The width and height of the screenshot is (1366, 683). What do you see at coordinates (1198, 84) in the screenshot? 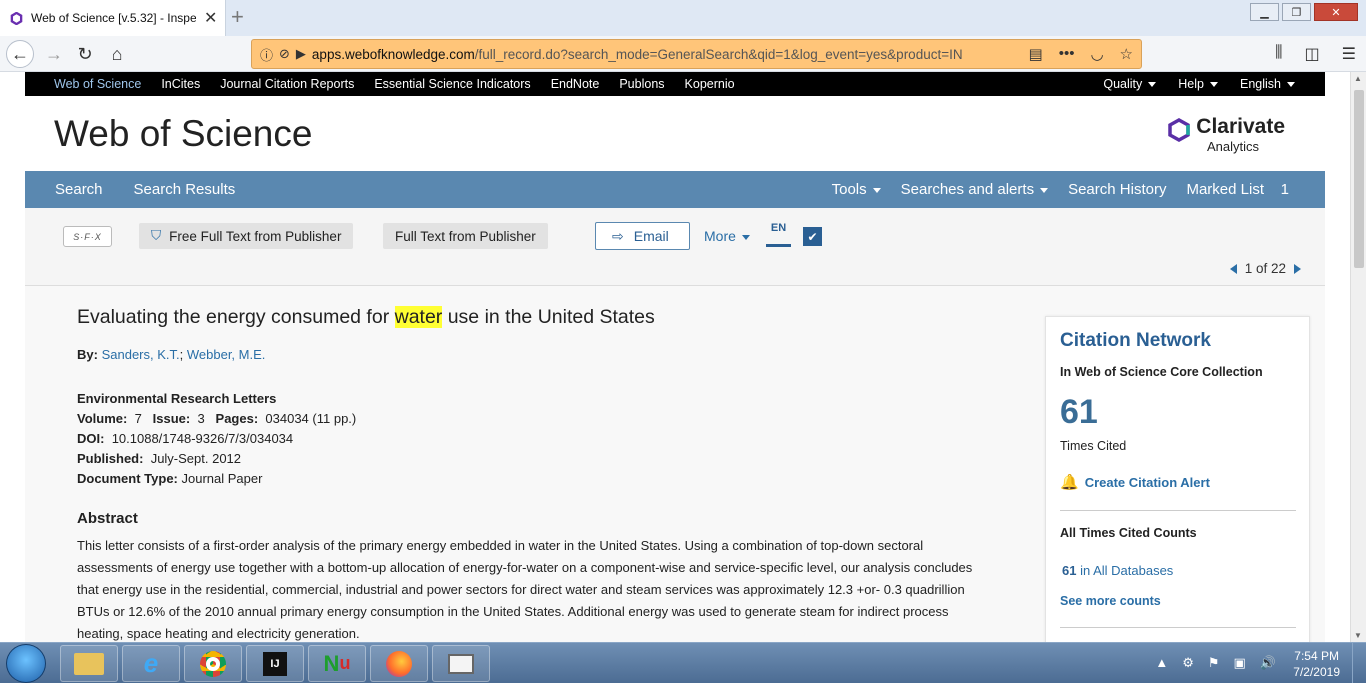
I see `help-menu: Help` at bounding box center [1198, 84].